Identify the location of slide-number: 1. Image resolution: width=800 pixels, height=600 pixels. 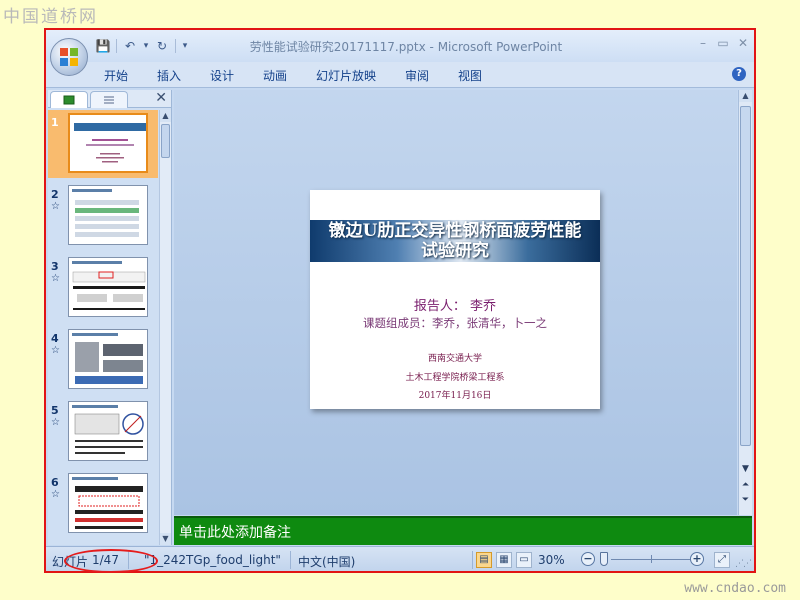
(55, 122).